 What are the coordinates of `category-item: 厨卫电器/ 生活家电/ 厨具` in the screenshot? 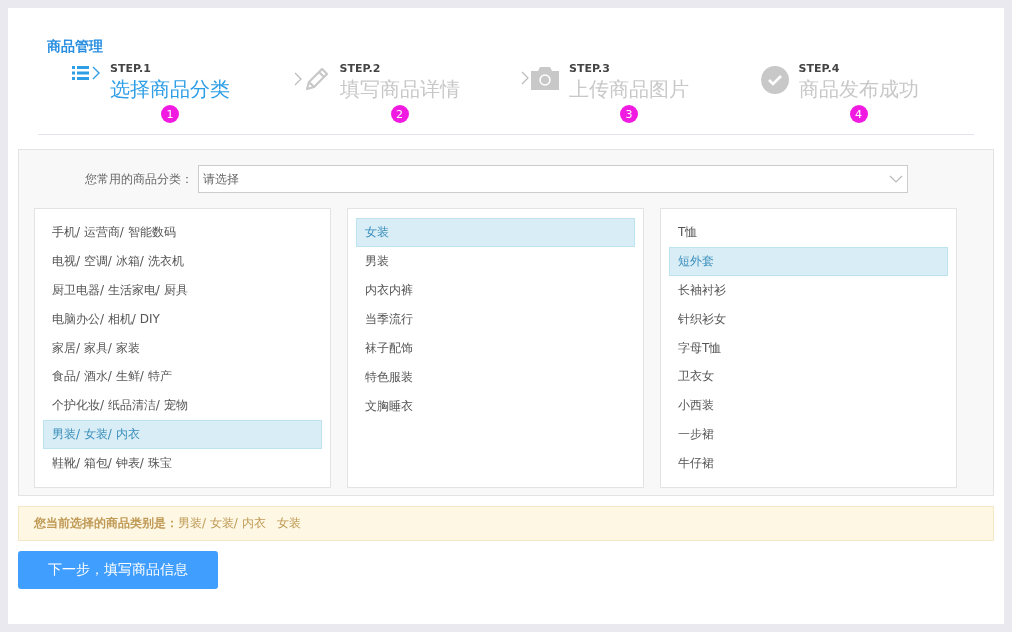 It's located at (182, 290).